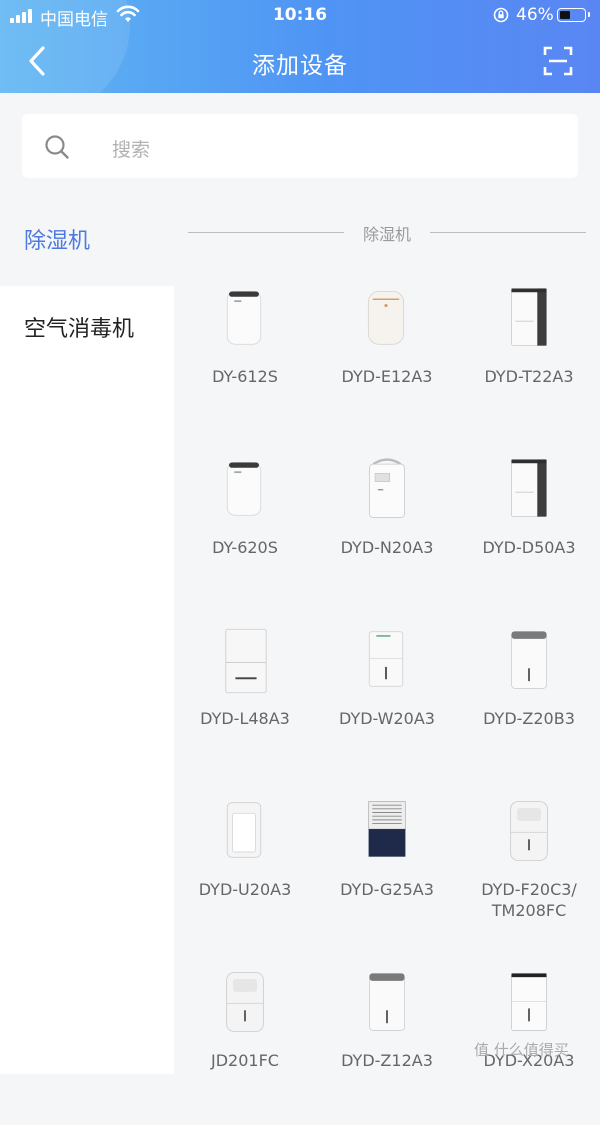  What do you see at coordinates (387, 355) in the screenshot?
I see `device-item: DYD-E12A3` at bounding box center [387, 355].